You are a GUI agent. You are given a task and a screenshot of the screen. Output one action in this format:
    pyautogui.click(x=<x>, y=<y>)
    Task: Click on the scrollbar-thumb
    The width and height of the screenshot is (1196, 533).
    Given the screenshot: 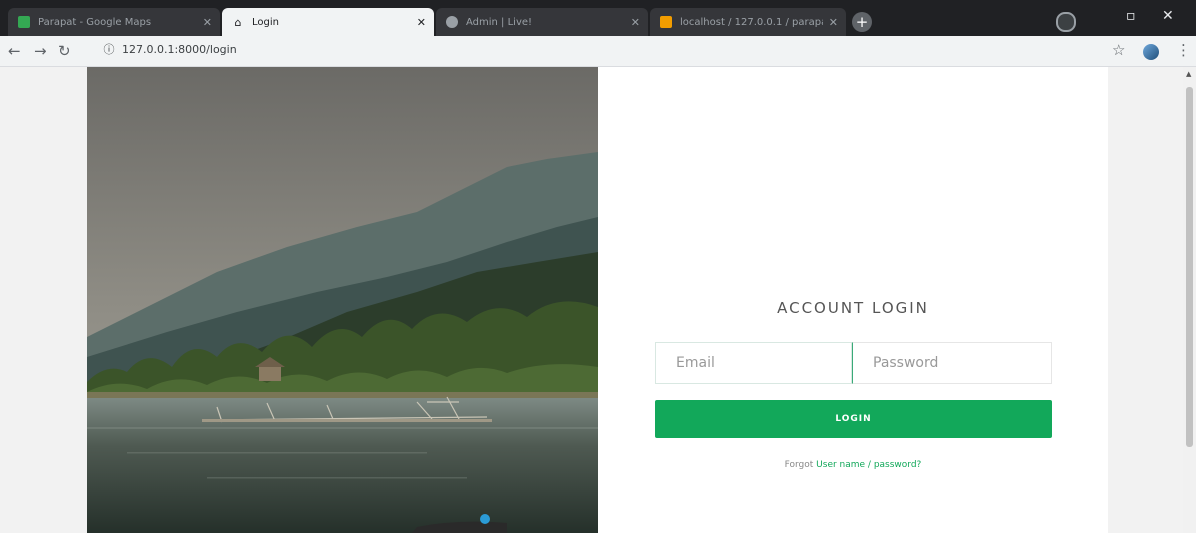 What is the action you would take?
    pyautogui.click(x=1189, y=267)
    